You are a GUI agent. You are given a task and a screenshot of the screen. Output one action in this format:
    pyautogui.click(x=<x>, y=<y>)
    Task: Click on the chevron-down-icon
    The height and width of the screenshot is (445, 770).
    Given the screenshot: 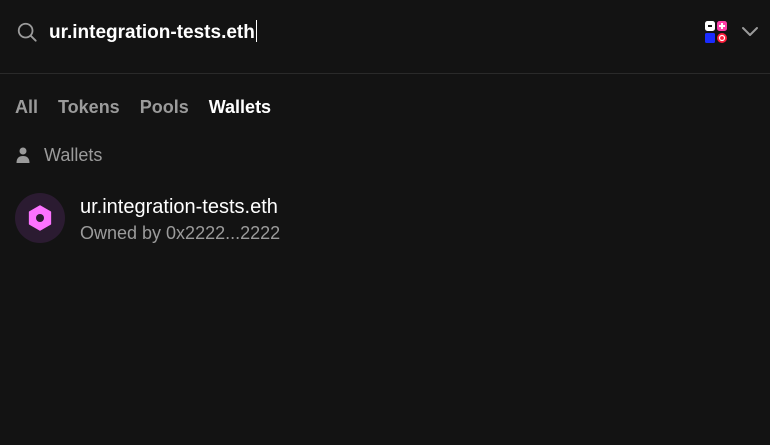 What is the action you would take?
    pyautogui.click(x=750, y=31)
    